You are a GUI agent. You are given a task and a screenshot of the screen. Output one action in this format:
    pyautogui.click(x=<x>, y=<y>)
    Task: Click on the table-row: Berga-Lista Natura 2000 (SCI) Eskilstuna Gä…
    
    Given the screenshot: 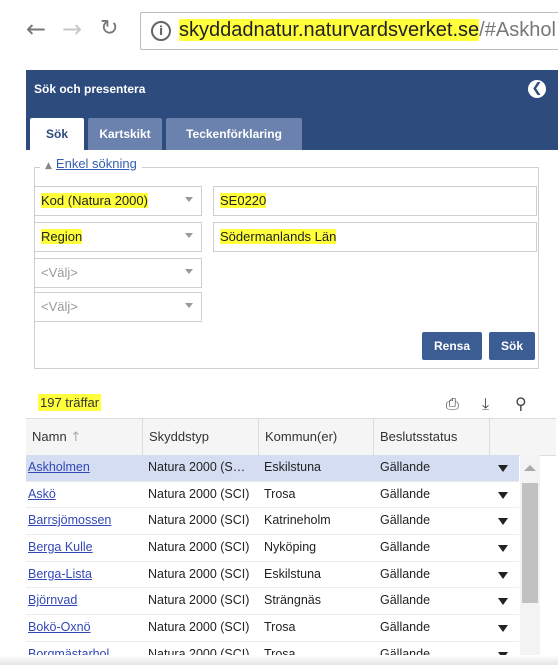 What is the action you would take?
    pyautogui.click(x=272, y=575)
    